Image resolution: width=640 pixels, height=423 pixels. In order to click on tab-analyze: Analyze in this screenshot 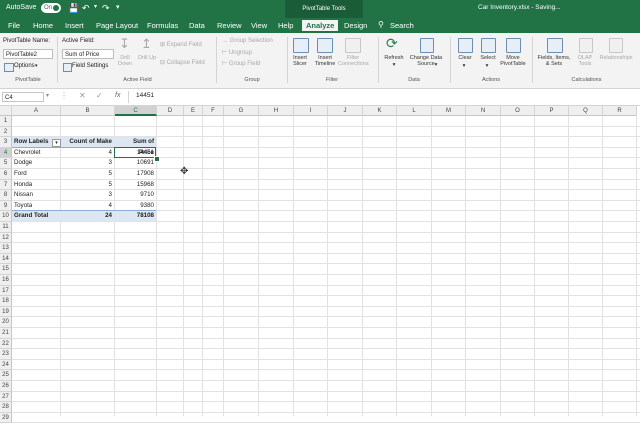, I will do `click(320, 26)`.